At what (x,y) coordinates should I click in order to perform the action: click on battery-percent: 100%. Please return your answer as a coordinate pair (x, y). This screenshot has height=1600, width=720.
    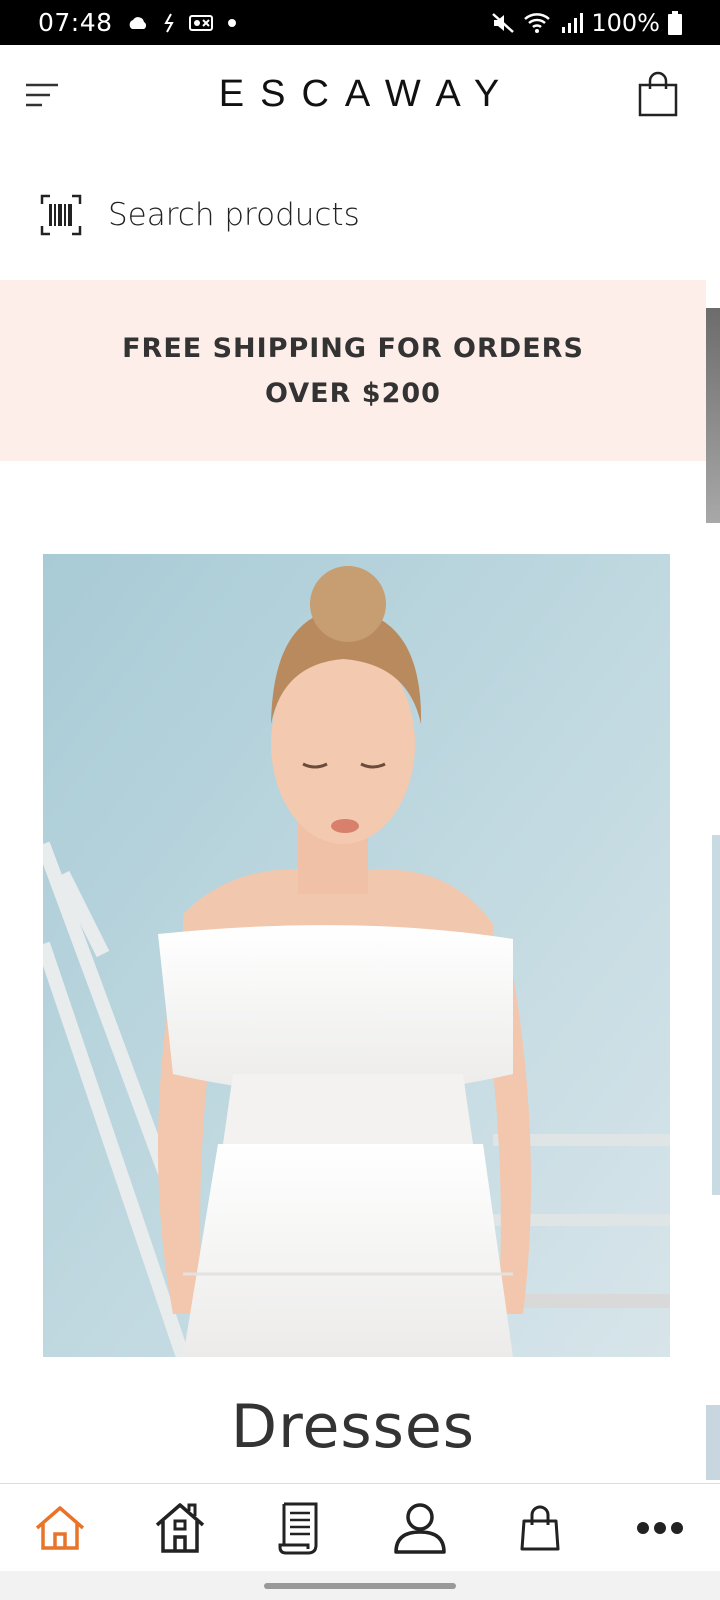
    Looking at the image, I should click on (625, 22).